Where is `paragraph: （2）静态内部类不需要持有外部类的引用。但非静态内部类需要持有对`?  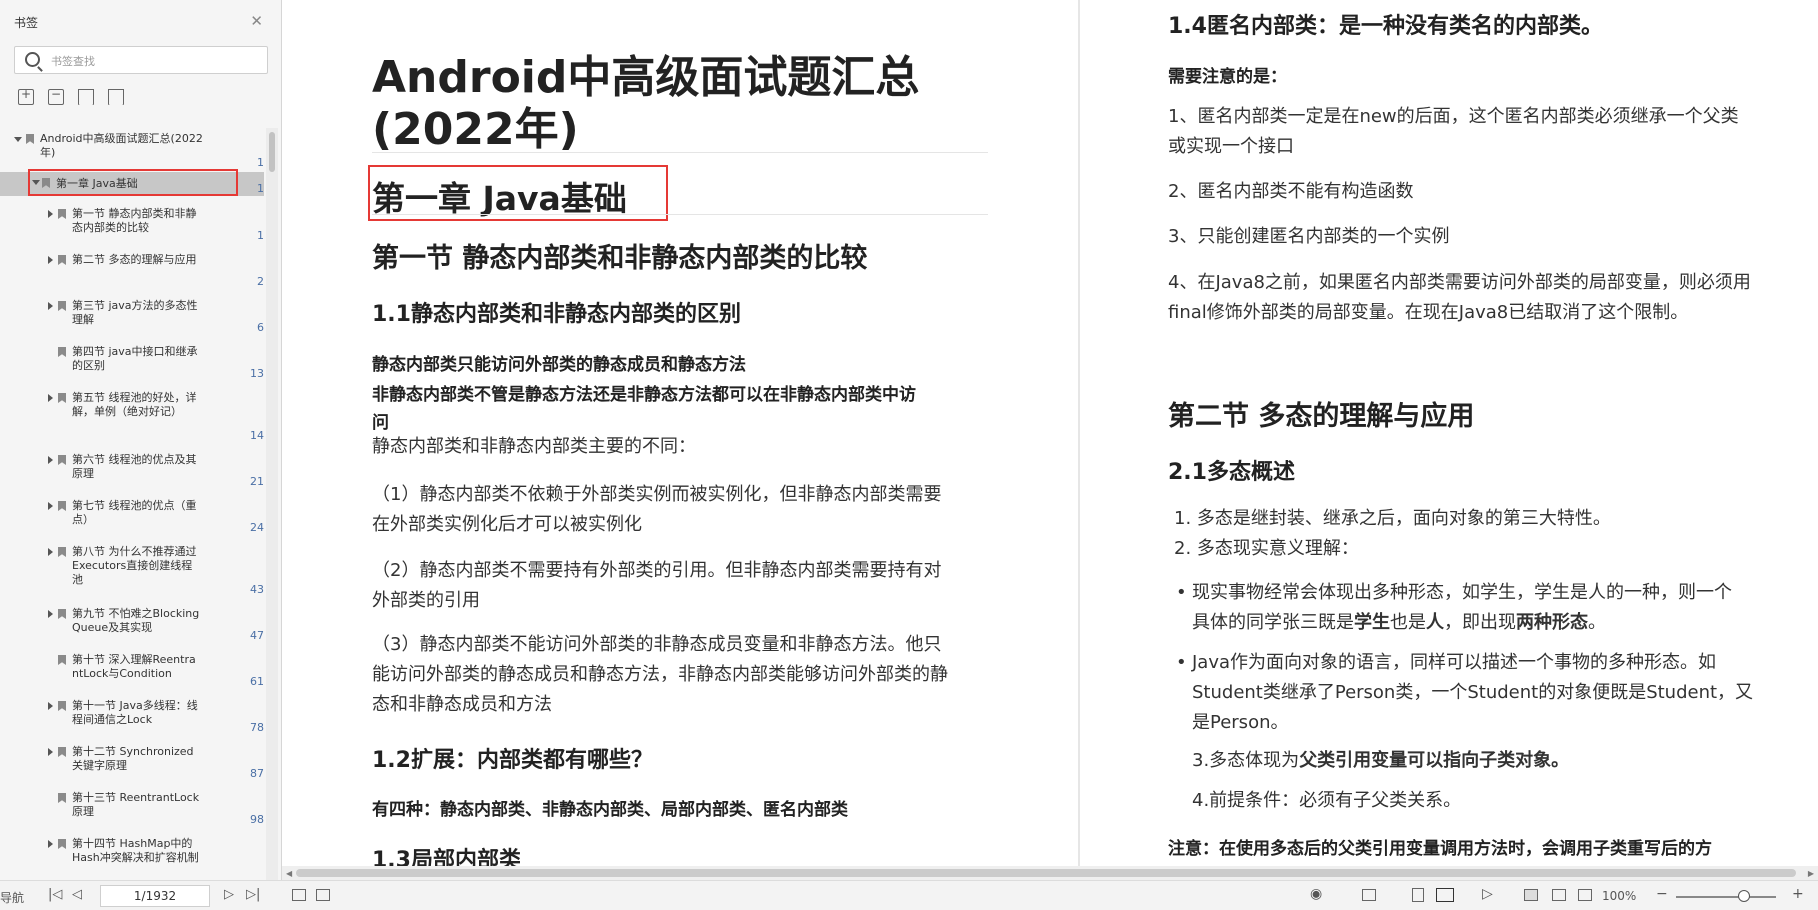 paragraph: （2）静态内部类不需要持有外部类的引用。但非静态内部类需要持有对 is located at coordinates (657, 570).